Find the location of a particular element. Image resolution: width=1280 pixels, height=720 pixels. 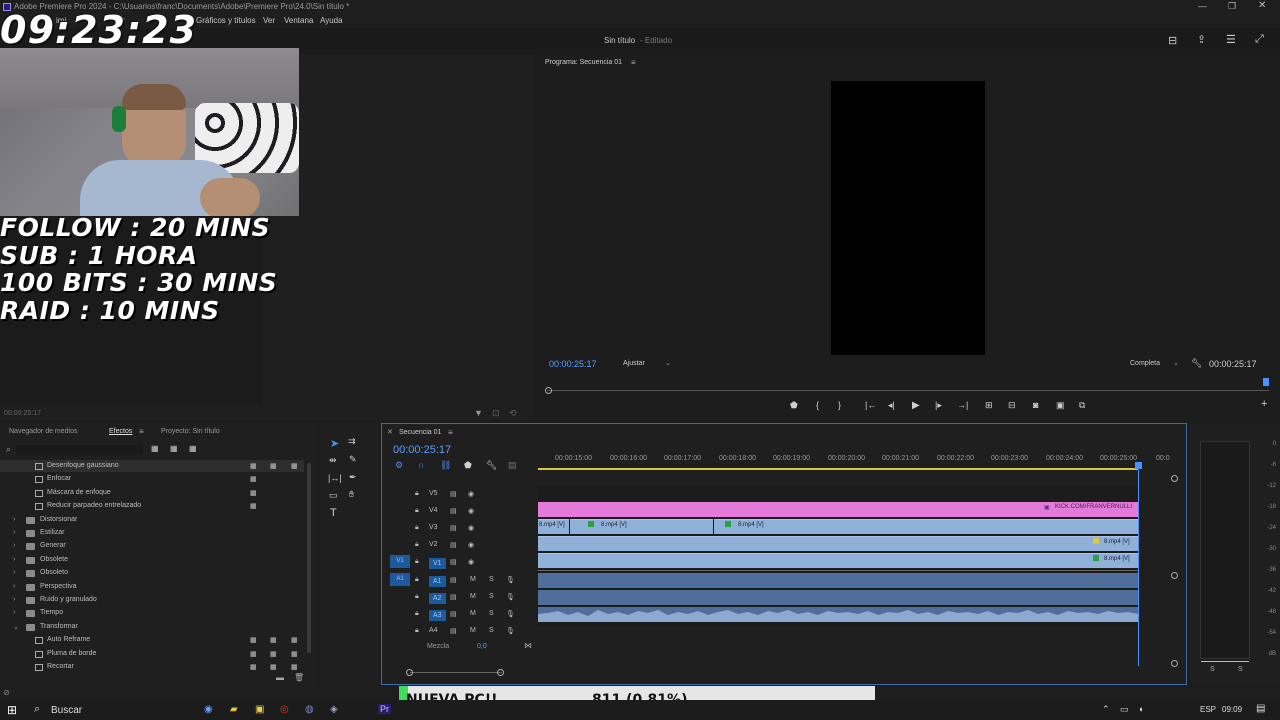

source-patch-video: V1 is located at coordinates (400, 561).